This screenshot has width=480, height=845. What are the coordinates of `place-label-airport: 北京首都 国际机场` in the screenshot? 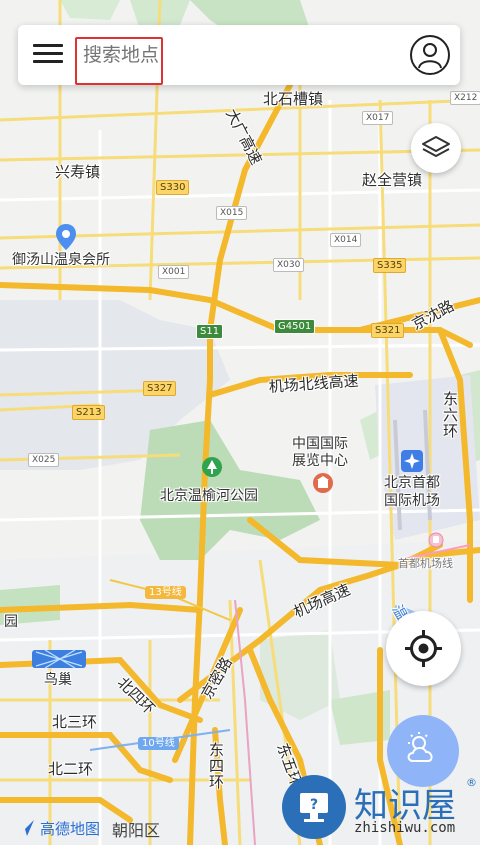 It's located at (412, 492).